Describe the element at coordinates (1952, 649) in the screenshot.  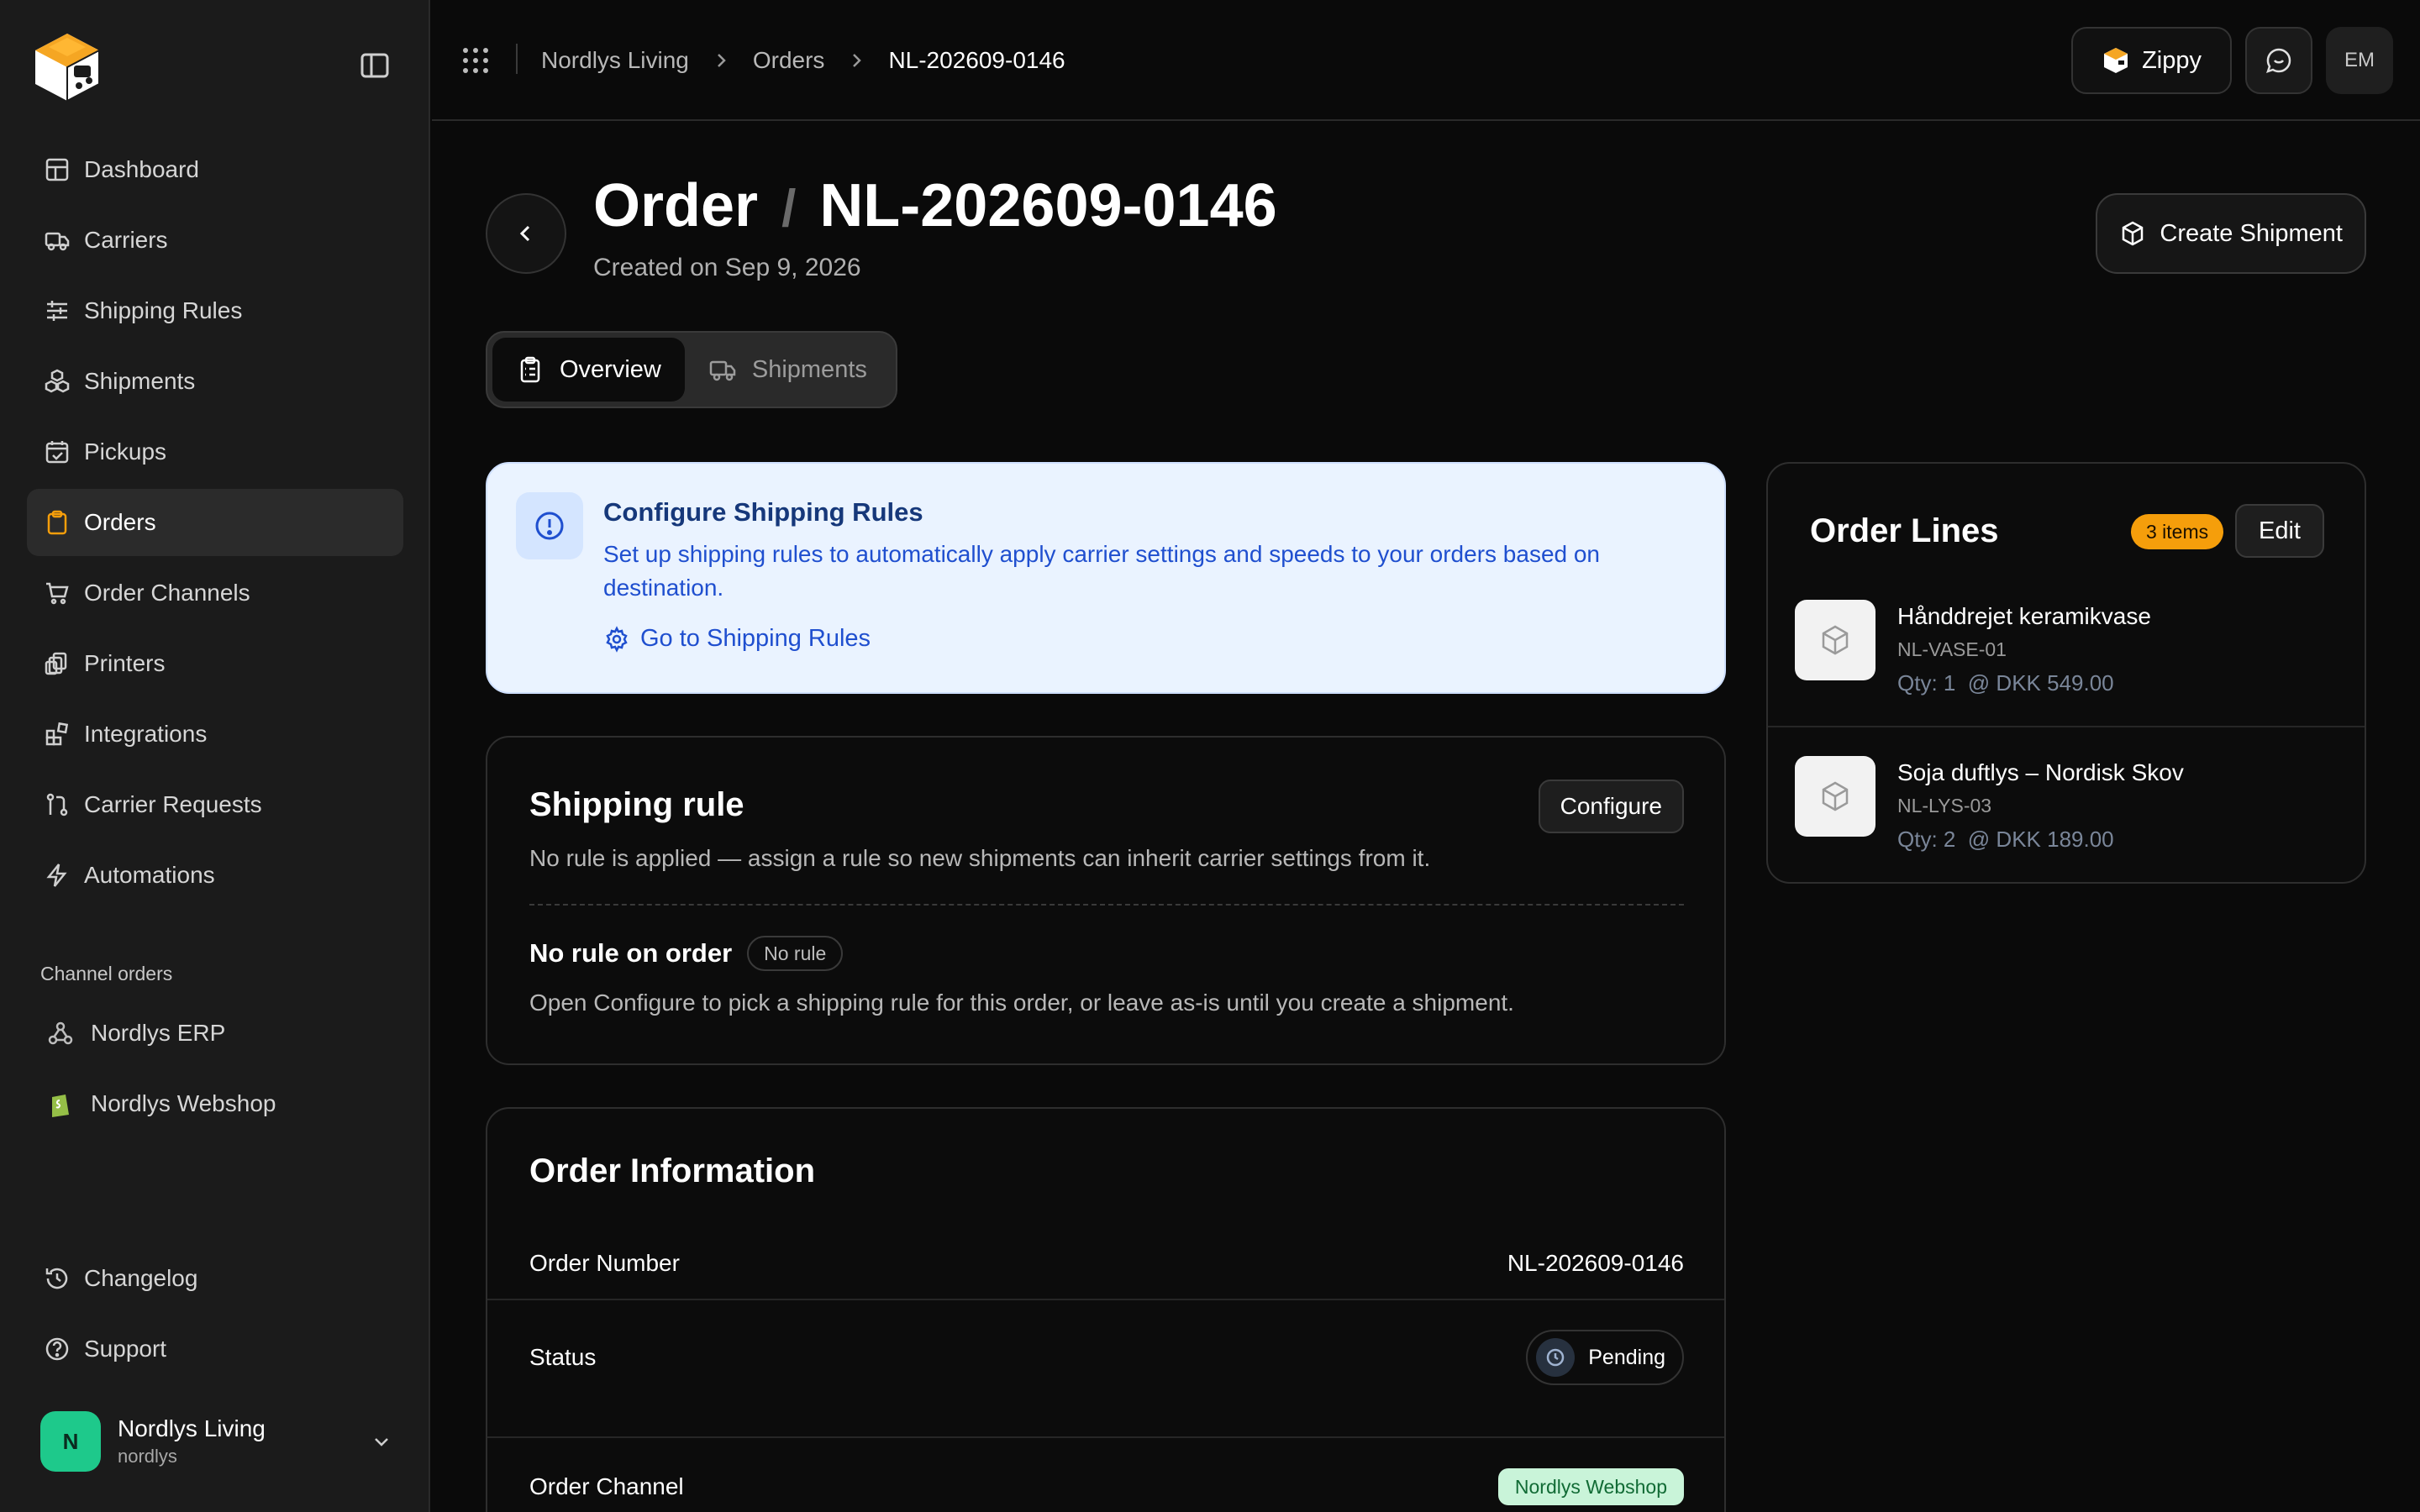
I see `line-item-sku: NL-VASE-01` at that location.